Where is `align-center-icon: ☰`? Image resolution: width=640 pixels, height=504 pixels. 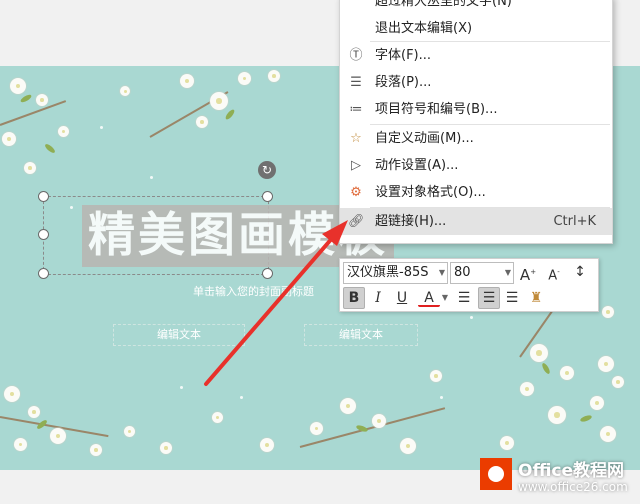 align-center-icon: ☰ is located at coordinates (489, 298).